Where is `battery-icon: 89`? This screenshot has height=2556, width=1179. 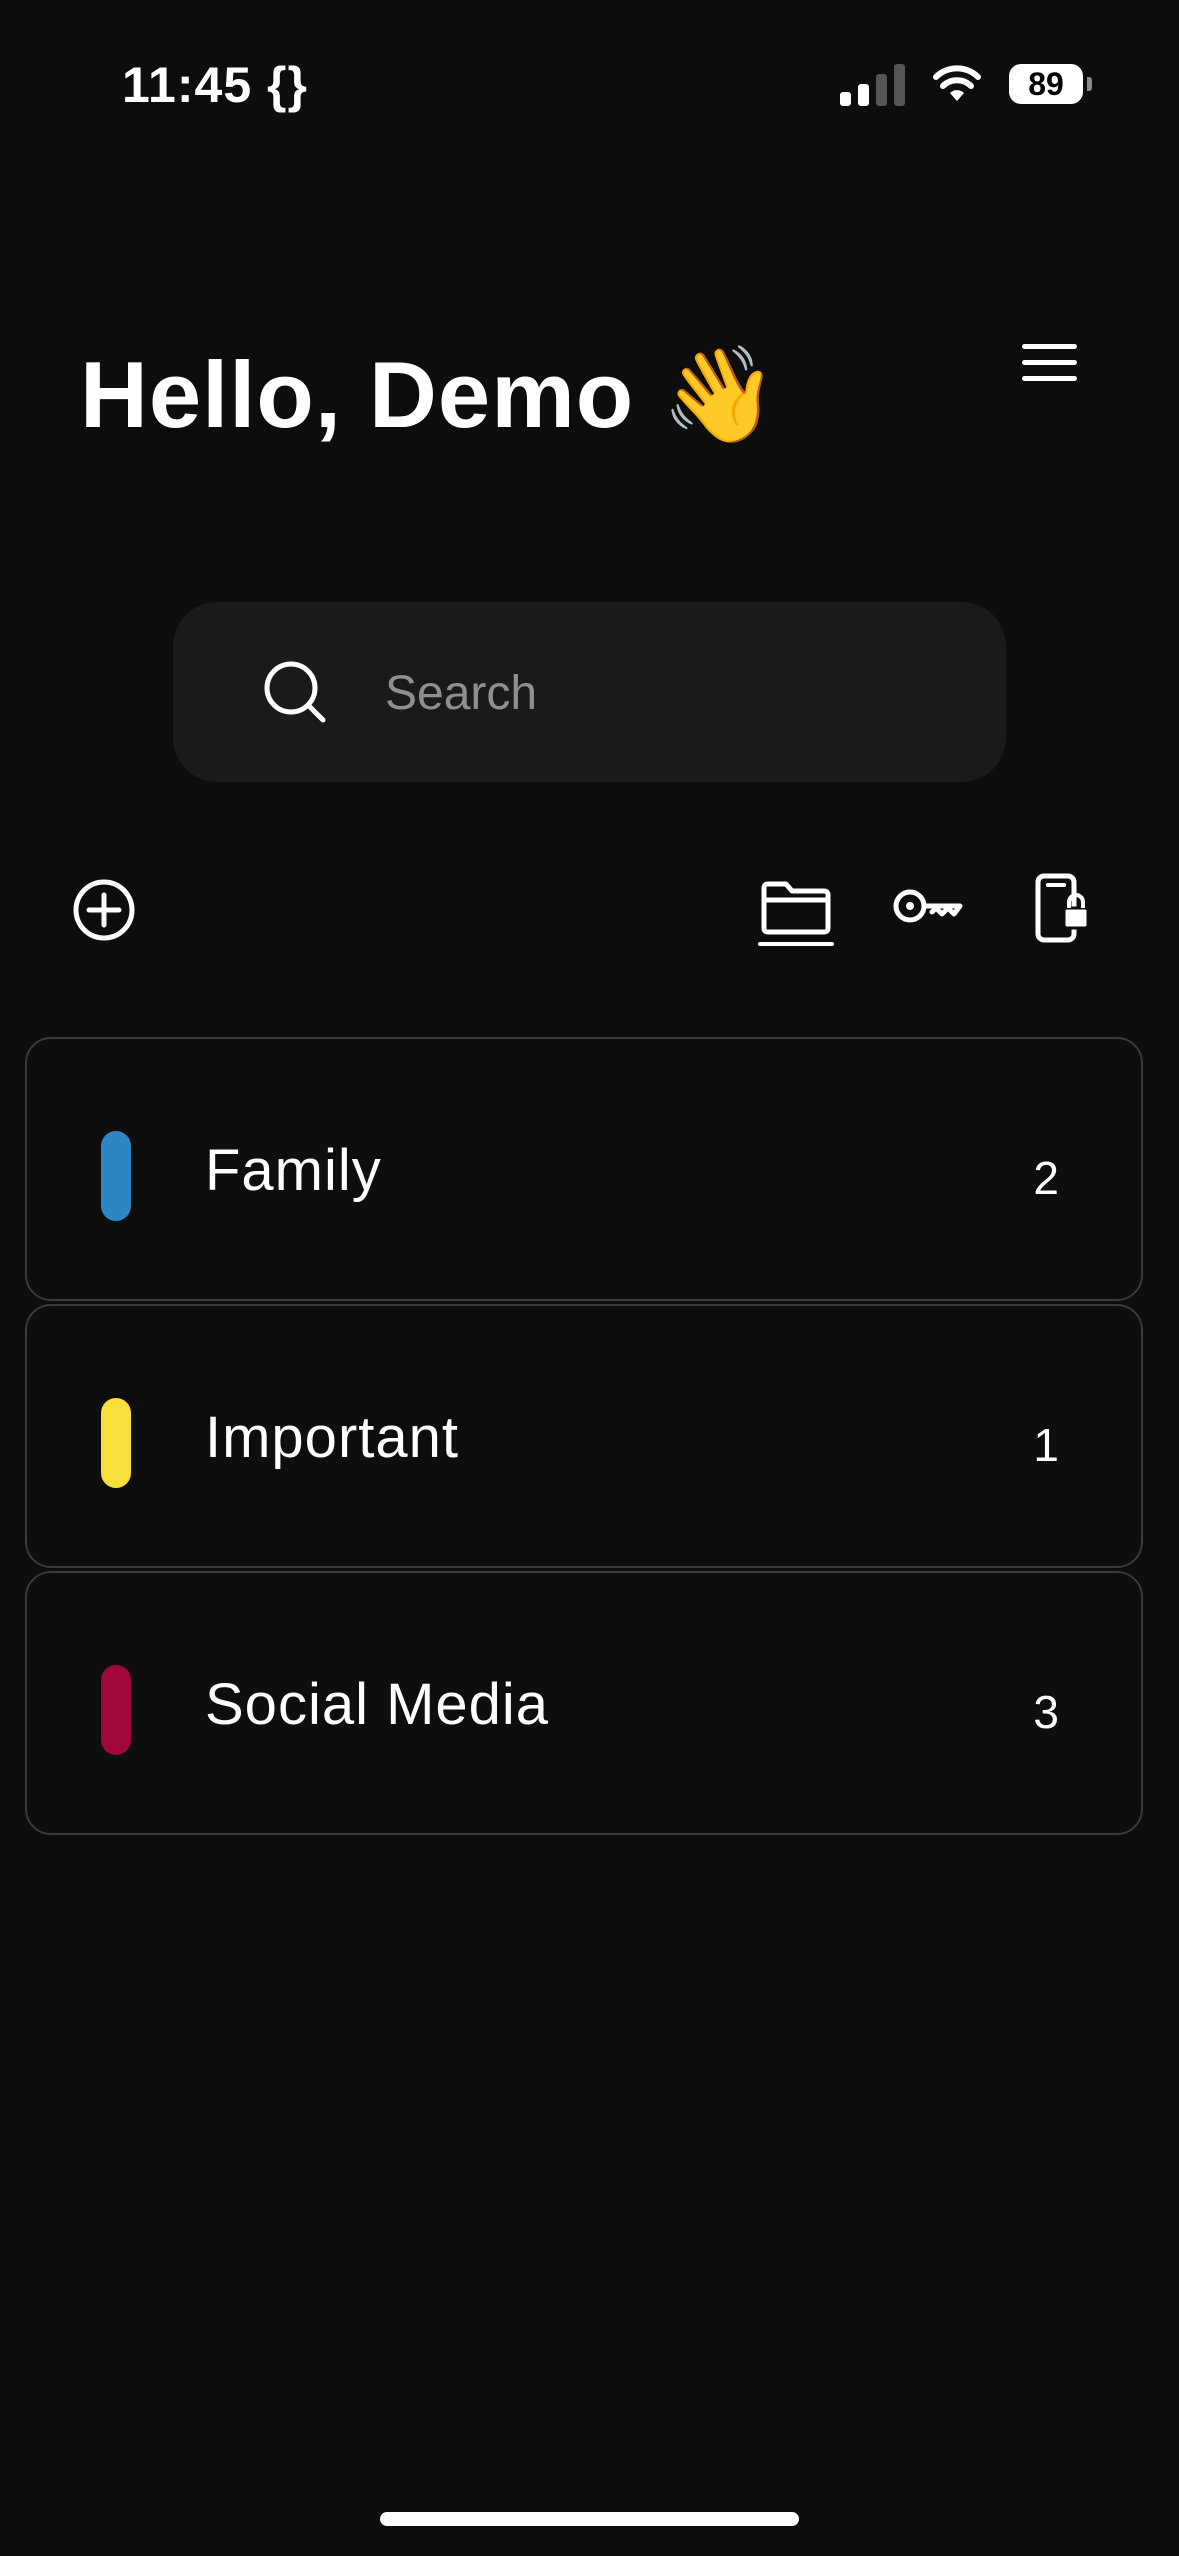
battery-icon: 89 is located at coordinates (1050, 84).